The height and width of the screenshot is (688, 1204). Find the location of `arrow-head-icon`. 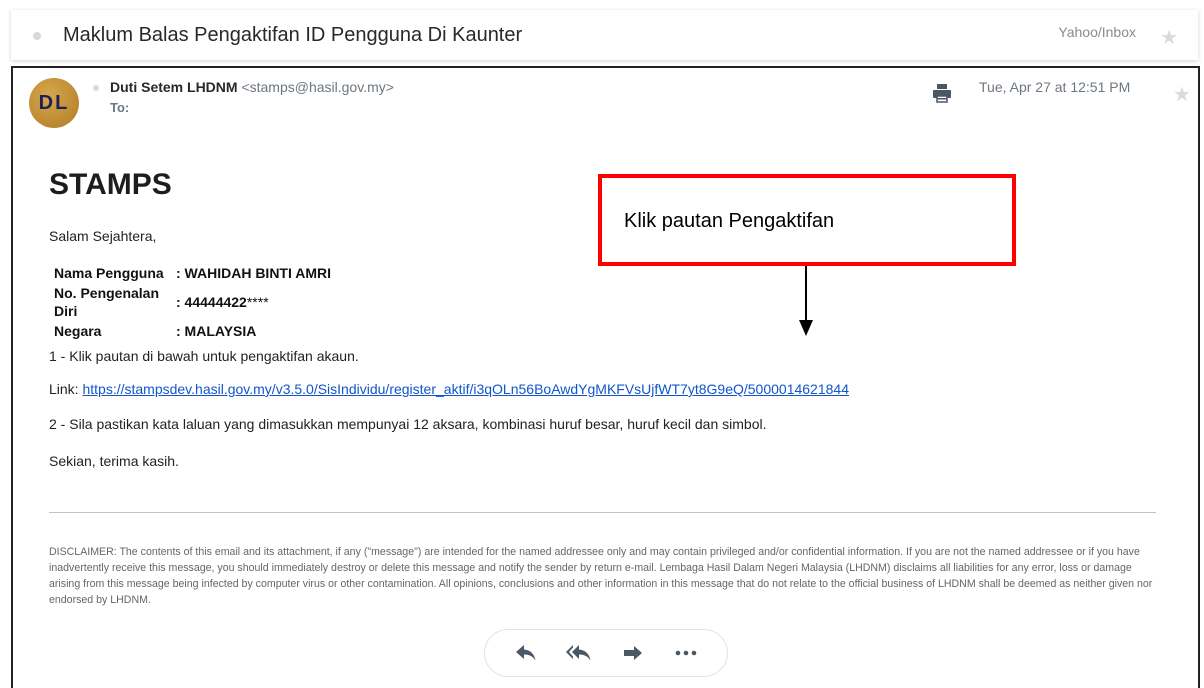

arrow-head-icon is located at coordinates (806, 328).